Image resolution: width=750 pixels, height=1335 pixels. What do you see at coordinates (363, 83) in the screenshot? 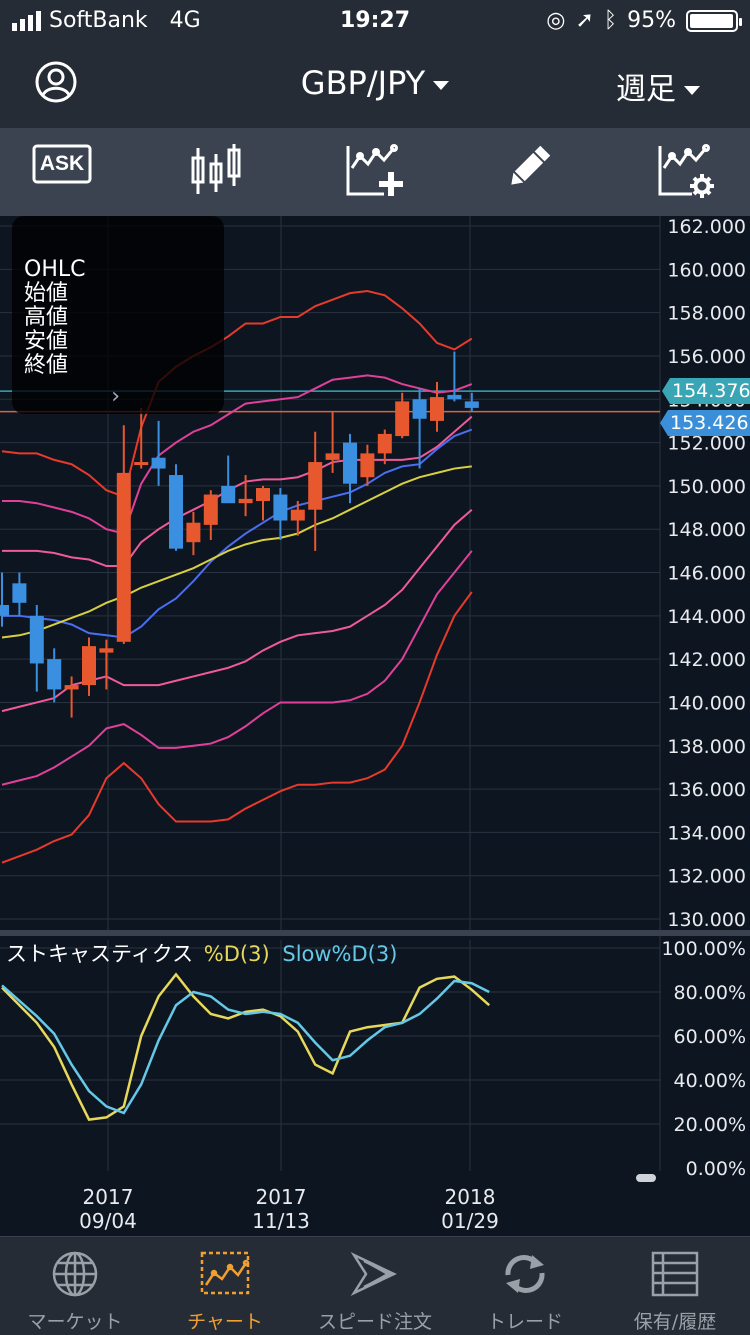
I see `pair-label: GBP/JPY` at bounding box center [363, 83].